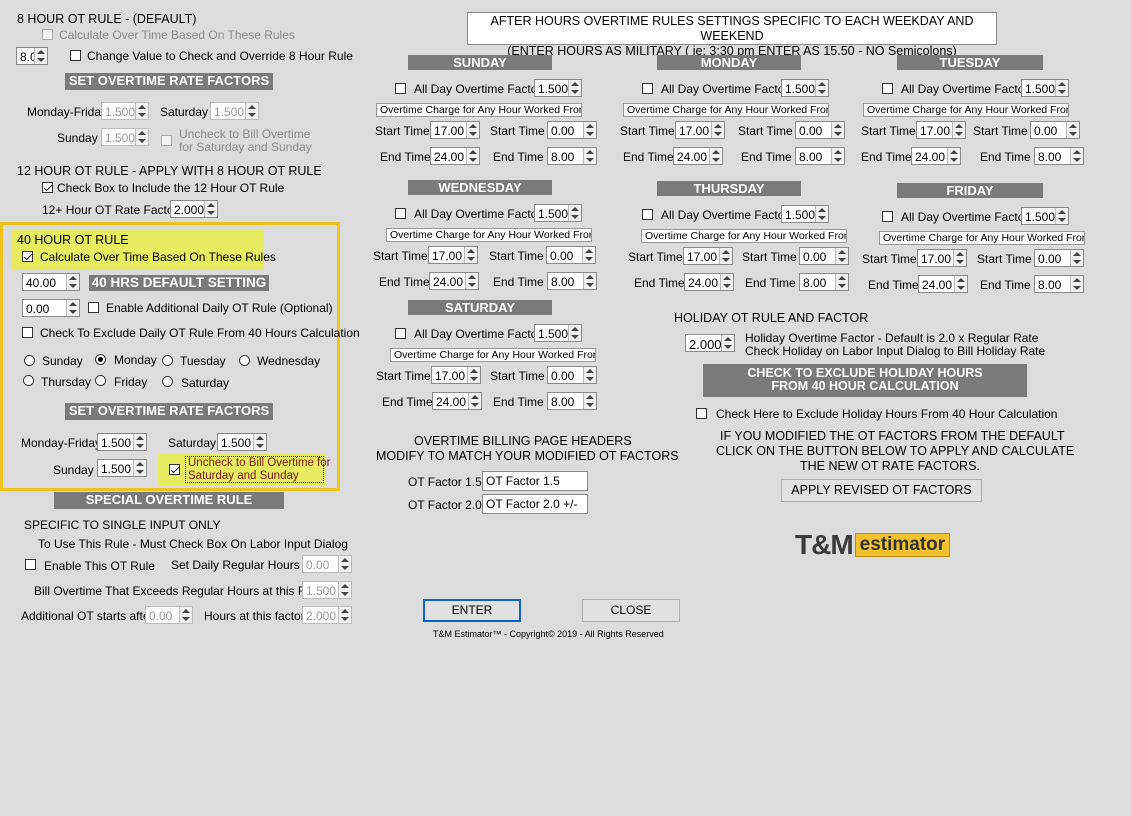  What do you see at coordinates (710, 343) in the screenshot?
I see `holiday-factor-input: 2.000` at bounding box center [710, 343].